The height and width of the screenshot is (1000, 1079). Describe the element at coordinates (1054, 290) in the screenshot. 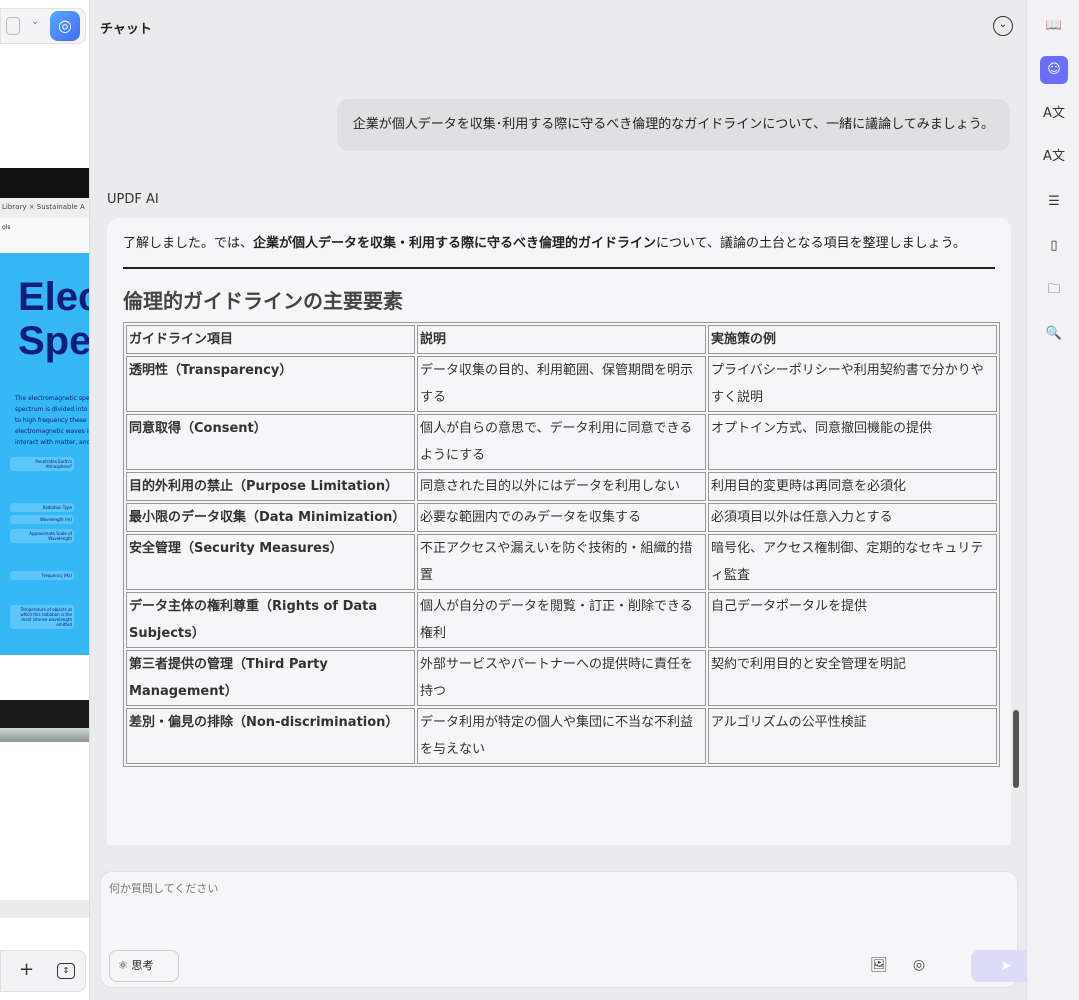

I see `folder-ai-icon: 🗀` at that location.